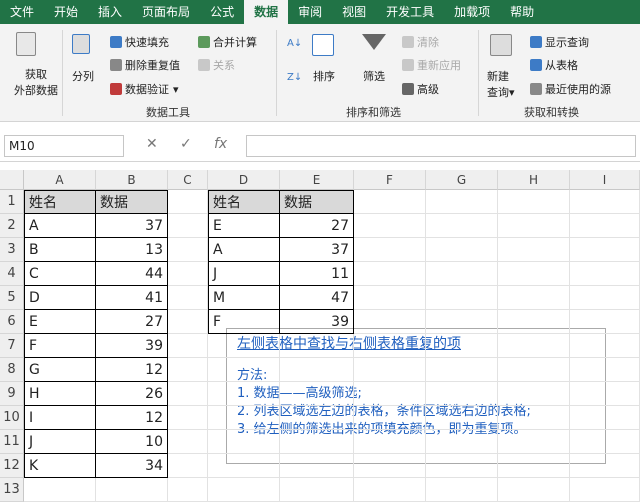 The width and height of the screenshot is (640, 502). Describe the element at coordinates (12, 466) in the screenshot. I see `row-header-12: 12` at that location.